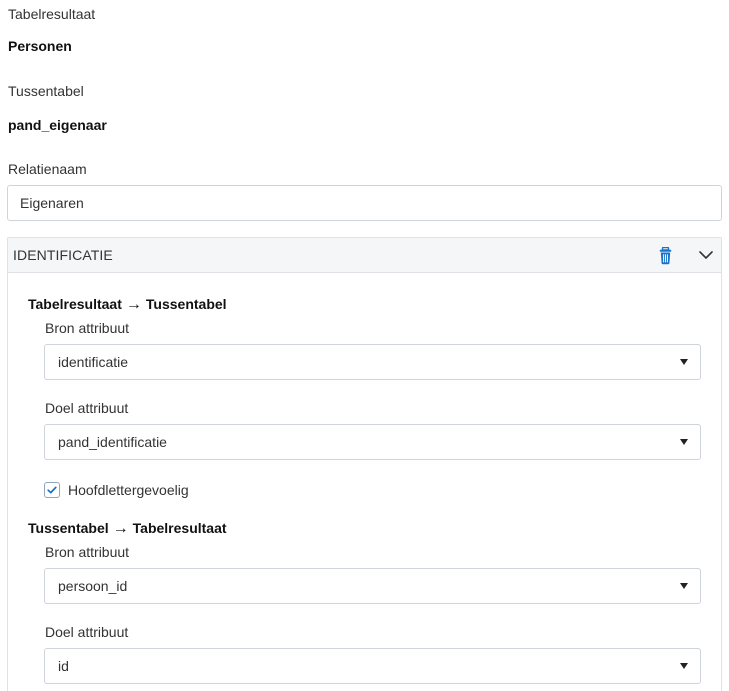 The image size is (729, 691). What do you see at coordinates (46, 91) in the screenshot?
I see `junction-table-label: Tussentabel` at bounding box center [46, 91].